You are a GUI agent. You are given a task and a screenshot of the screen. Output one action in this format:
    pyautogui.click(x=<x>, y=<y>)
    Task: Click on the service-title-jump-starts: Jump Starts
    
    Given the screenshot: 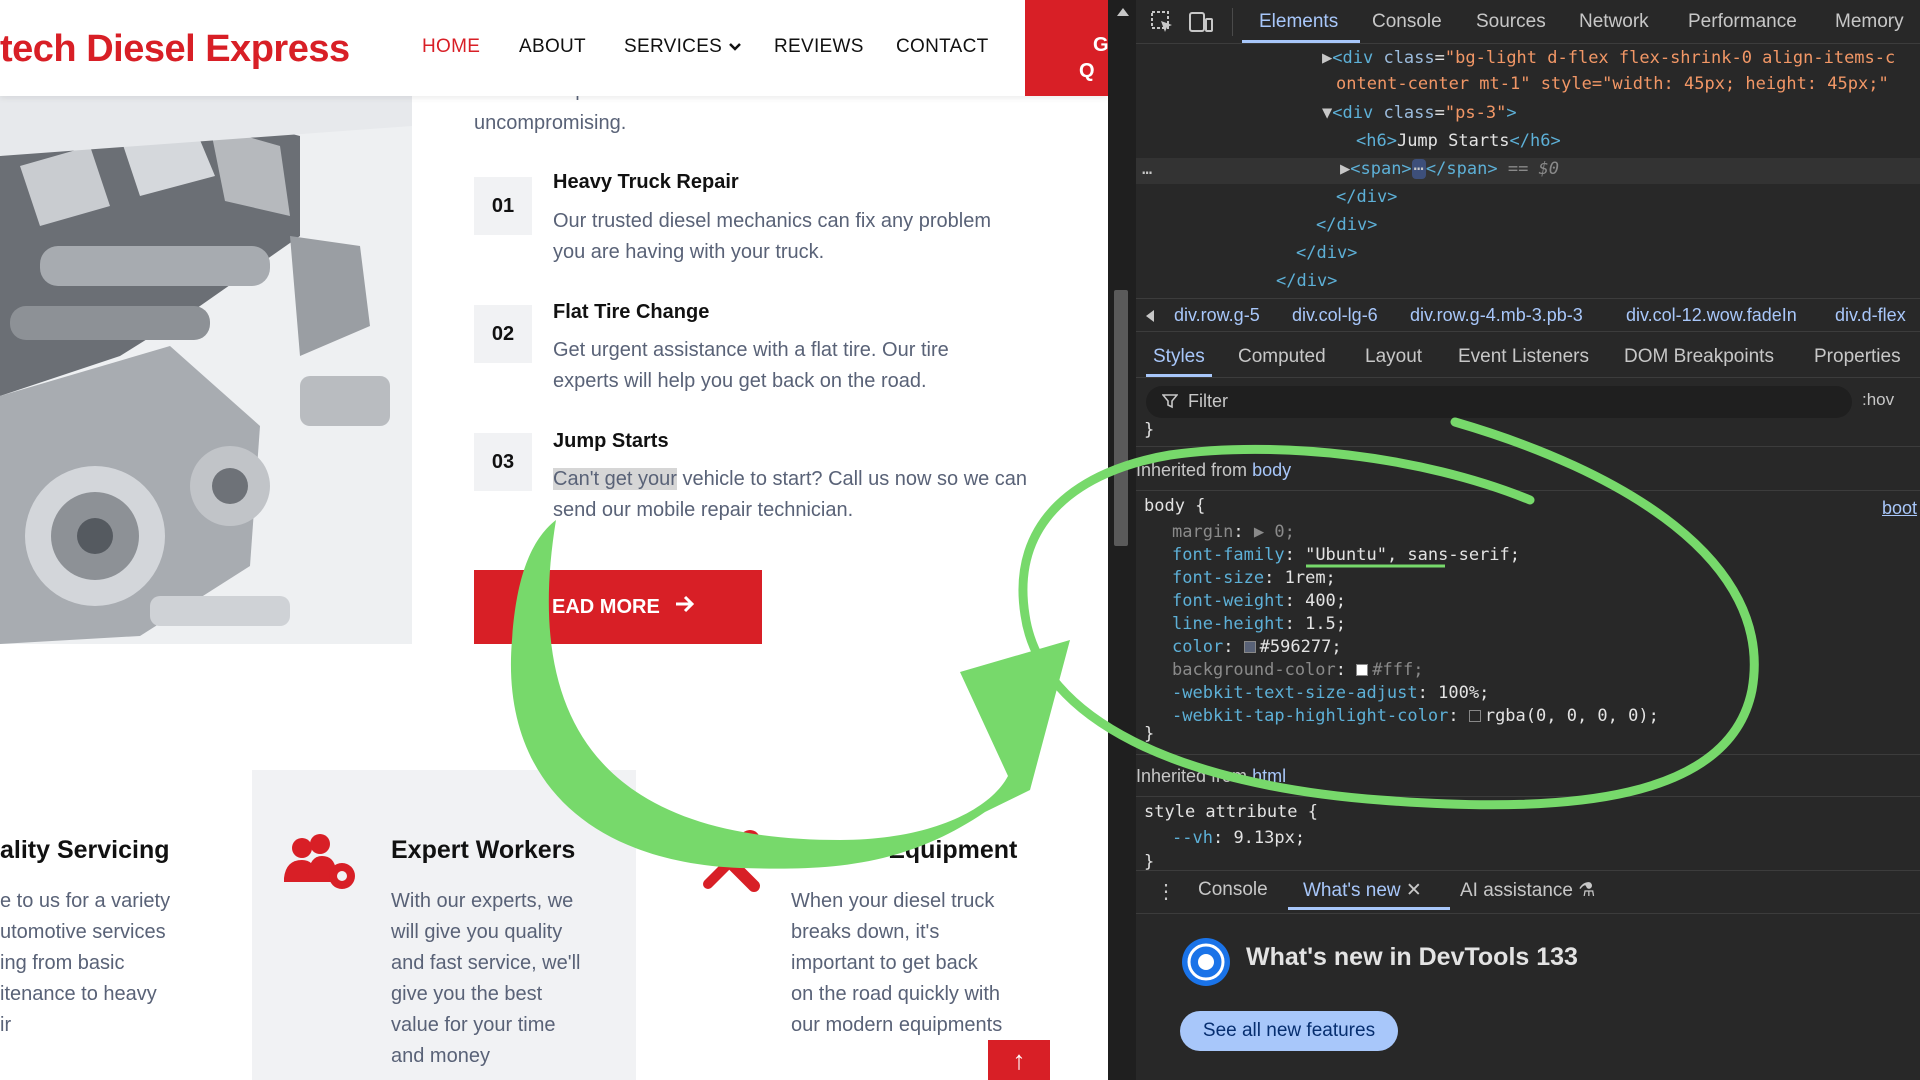 What is the action you would take?
    pyautogui.click(x=611, y=441)
    